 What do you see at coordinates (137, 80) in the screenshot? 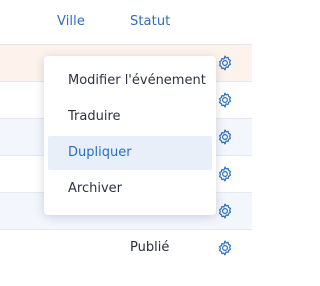
I see `menu-item-label: Modifier l'événement` at bounding box center [137, 80].